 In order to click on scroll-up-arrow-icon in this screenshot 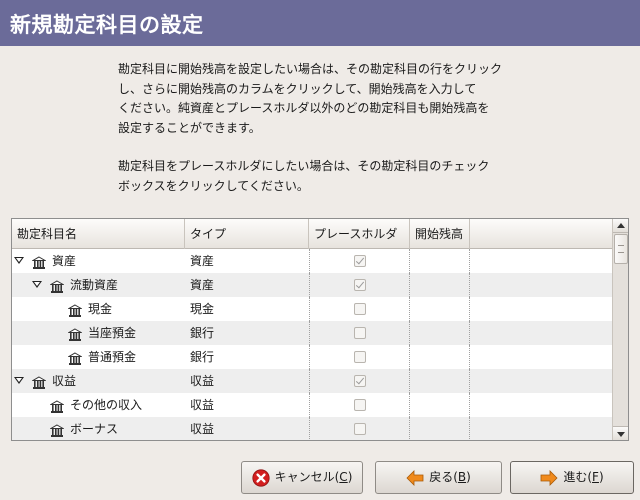, I will do `click(620, 226)`.